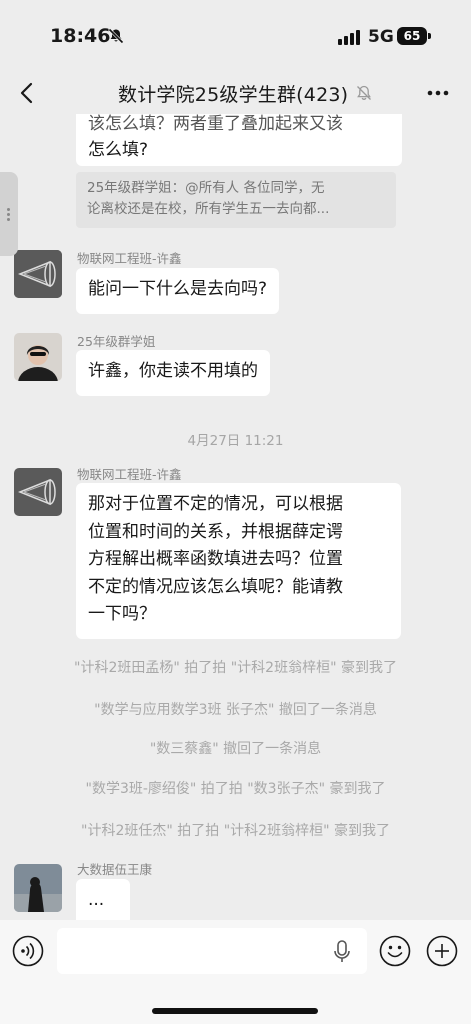 The width and height of the screenshot is (471, 1024). What do you see at coordinates (28, 93) in the screenshot?
I see `back-chevron-icon` at bounding box center [28, 93].